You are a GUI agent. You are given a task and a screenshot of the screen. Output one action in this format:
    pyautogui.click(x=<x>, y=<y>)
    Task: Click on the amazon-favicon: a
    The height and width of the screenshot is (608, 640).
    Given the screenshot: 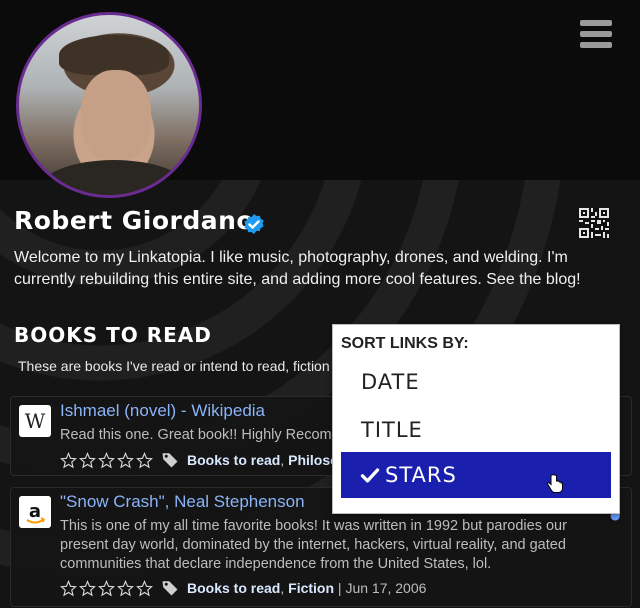 What is the action you would take?
    pyautogui.click(x=35, y=512)
    